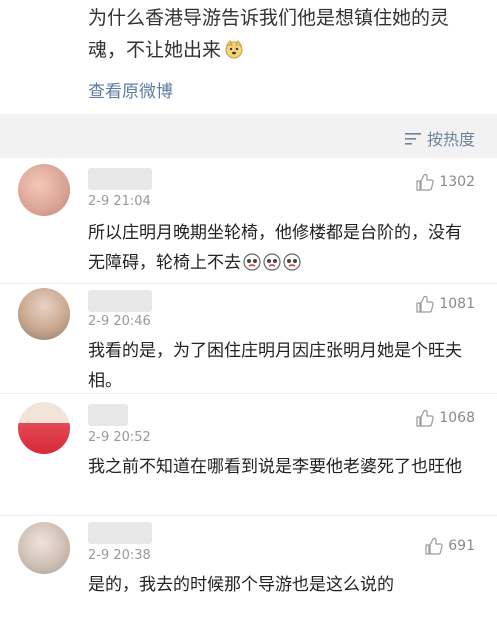  I want to click on like-button: 1302, so click(445, 182).